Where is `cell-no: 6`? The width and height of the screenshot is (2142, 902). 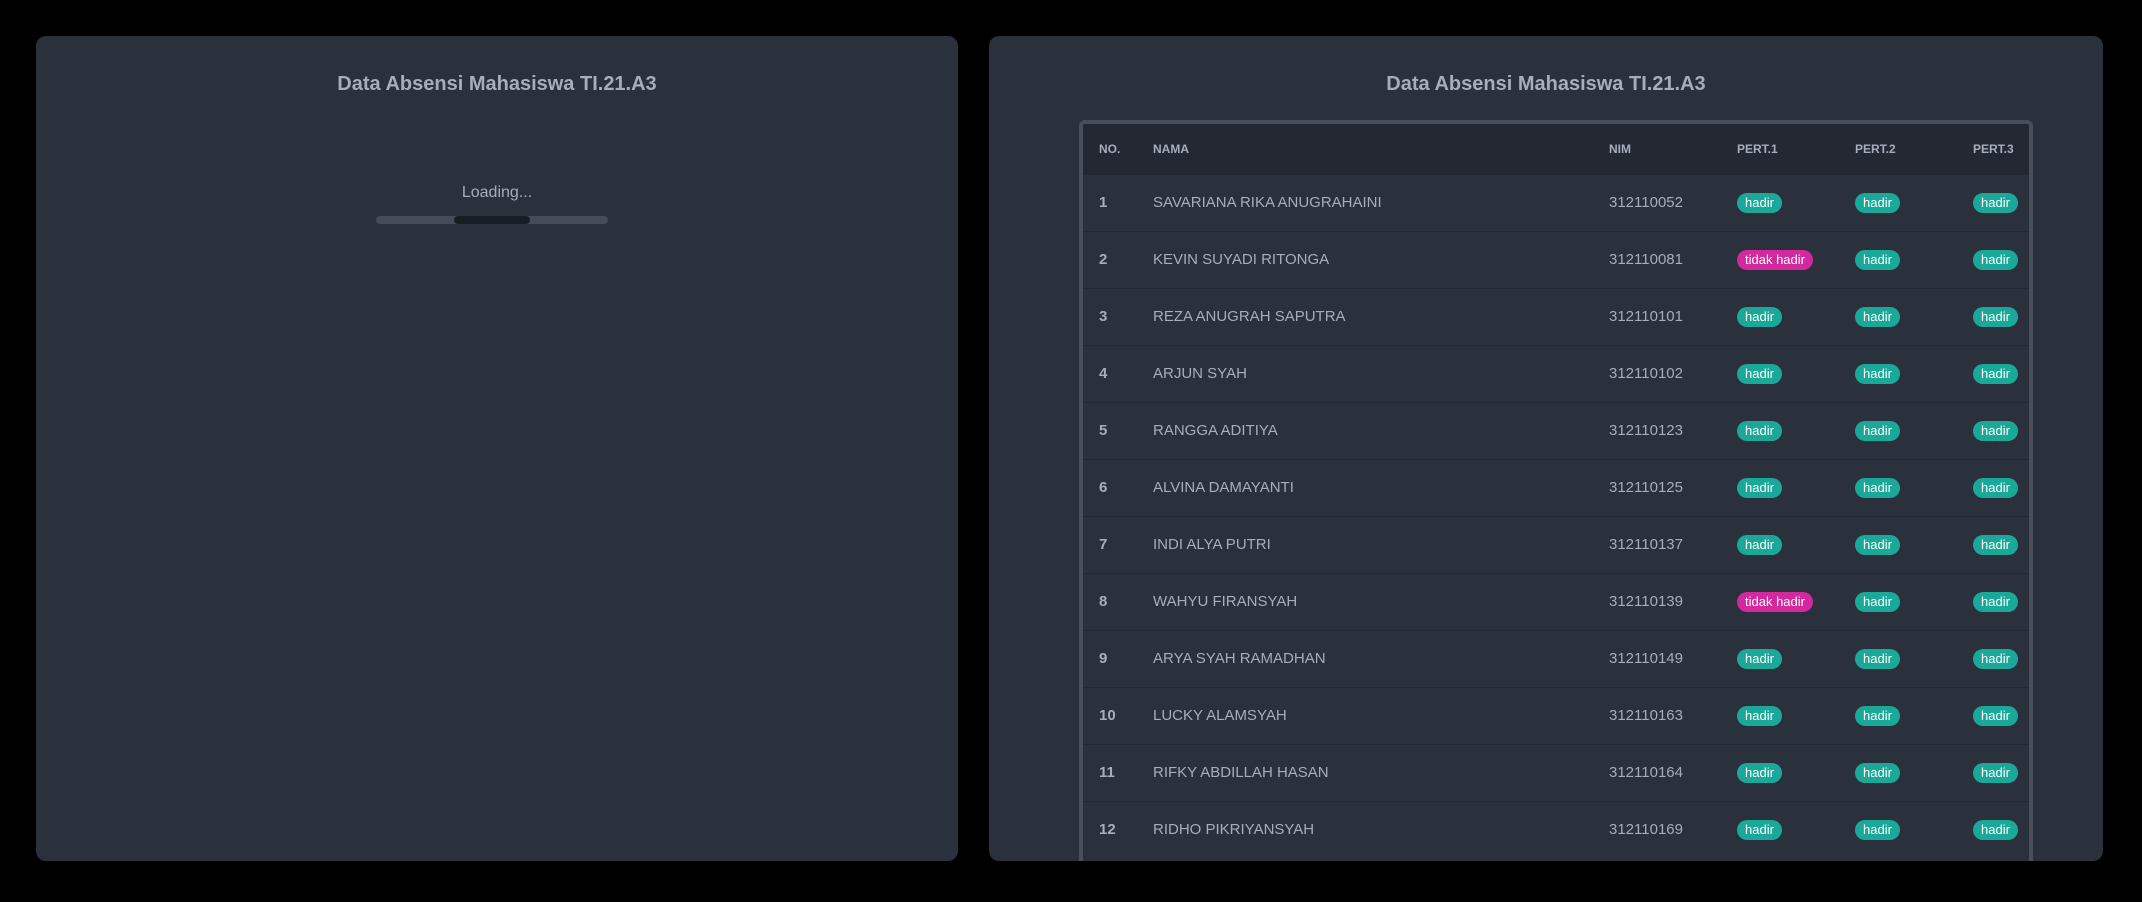 cell-no: 6 is located at coordinates (1103, 487).